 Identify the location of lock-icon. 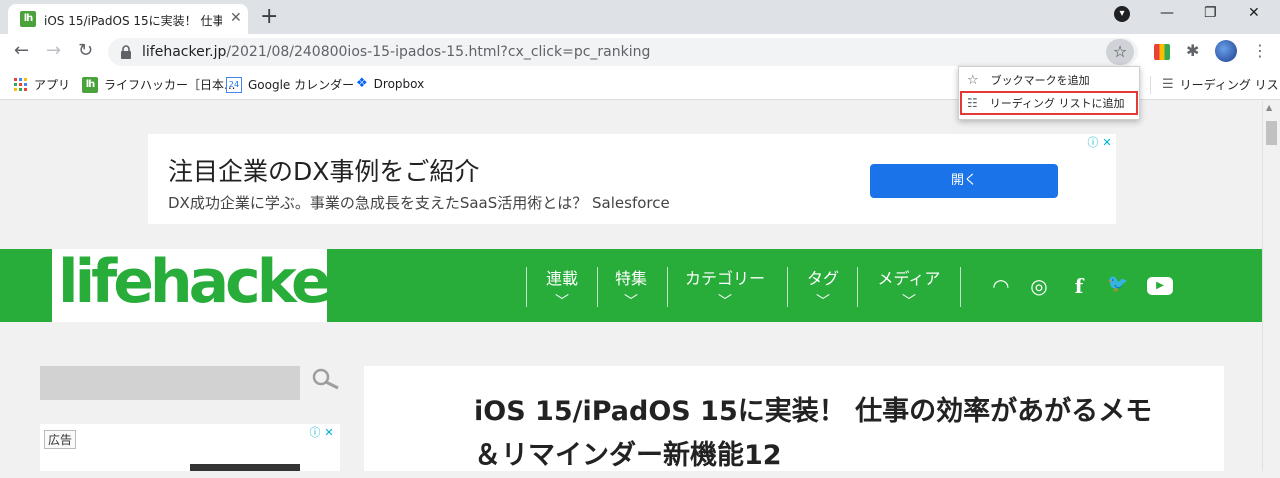
(126, 52).